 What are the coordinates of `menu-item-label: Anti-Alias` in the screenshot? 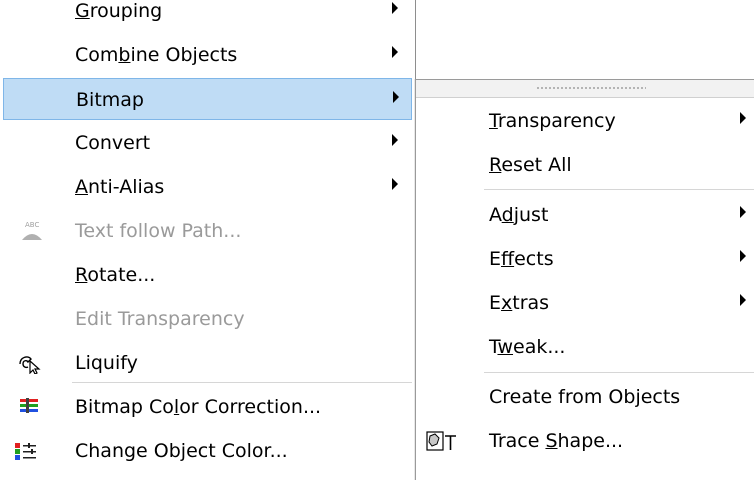 It's located at (120, 187).